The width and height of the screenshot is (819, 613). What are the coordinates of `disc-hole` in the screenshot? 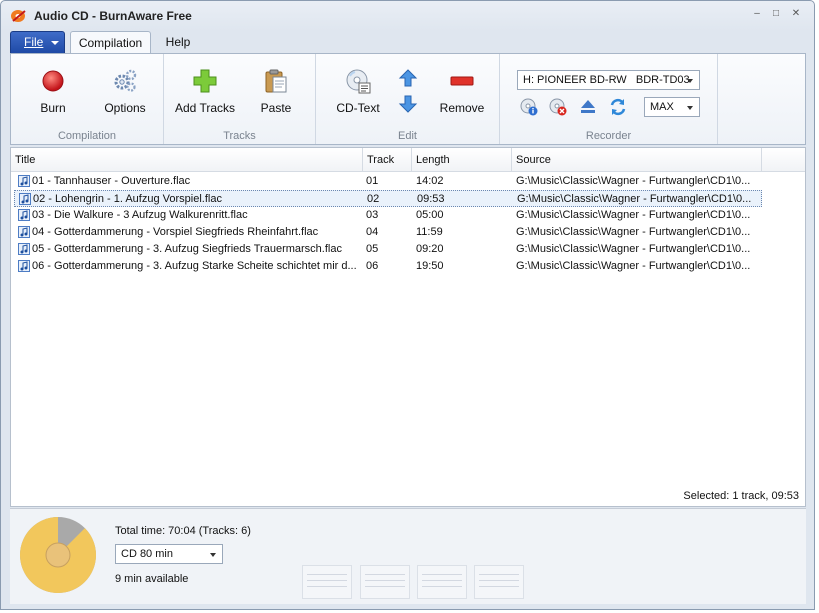 It's located at (58, 555).